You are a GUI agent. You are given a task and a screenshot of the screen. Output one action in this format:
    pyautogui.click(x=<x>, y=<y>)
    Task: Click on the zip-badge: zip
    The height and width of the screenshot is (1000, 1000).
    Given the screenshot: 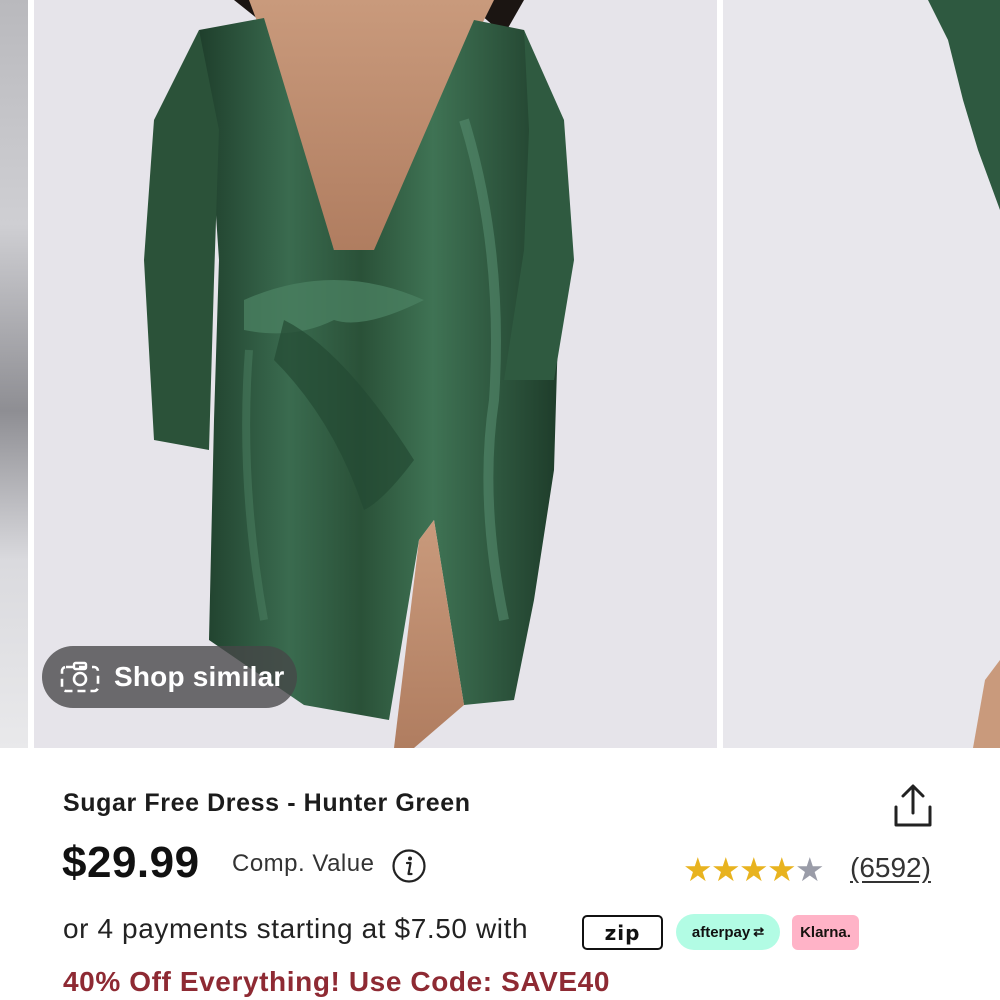 What is the action you would take?
    pyautogui.click(x=622, y=932)
    